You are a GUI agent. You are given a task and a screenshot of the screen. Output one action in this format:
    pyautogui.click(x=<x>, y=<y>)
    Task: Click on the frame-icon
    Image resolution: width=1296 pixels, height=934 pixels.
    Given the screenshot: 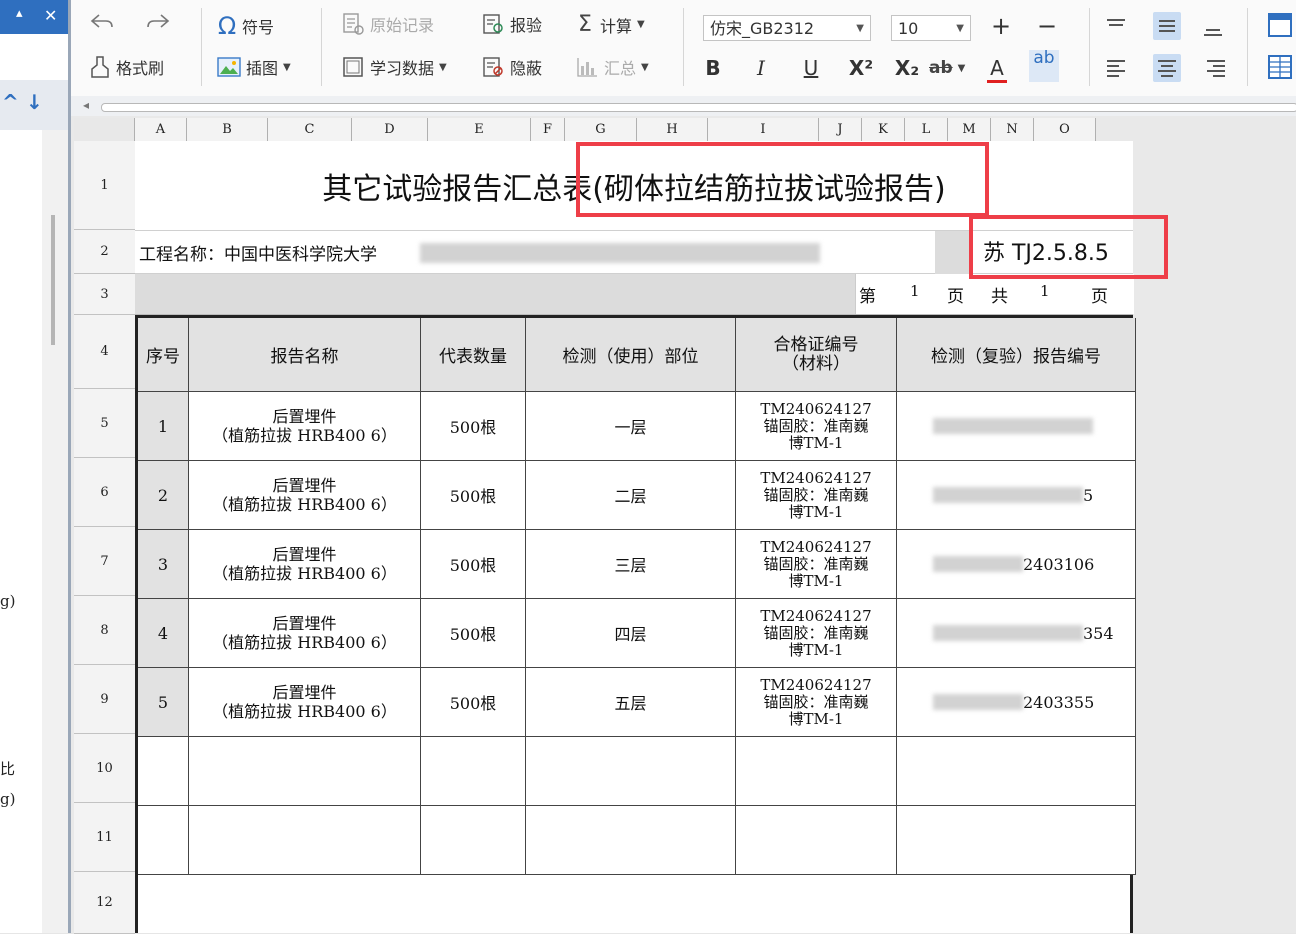 What is the action you would take?
    pyautogui.click(x=1280, y=25)
    